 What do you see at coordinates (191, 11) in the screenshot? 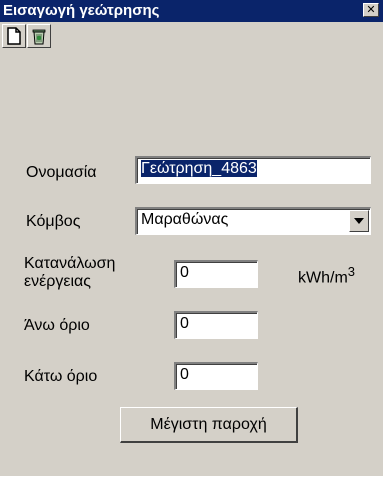
I see `title-bar: Εισαγωγή γεώτρησης ✕` at bounding box center [191, 11].